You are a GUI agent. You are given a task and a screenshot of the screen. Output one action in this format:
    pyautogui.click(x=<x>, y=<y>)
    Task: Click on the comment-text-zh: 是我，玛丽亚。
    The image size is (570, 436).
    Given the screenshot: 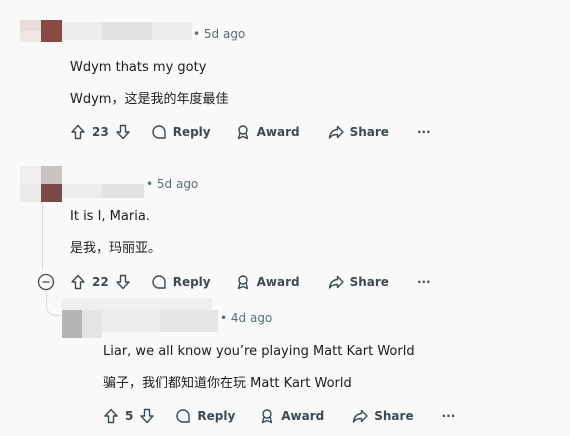 What is the action you would take?
    pyautogui.click(x=116, y=248)
    